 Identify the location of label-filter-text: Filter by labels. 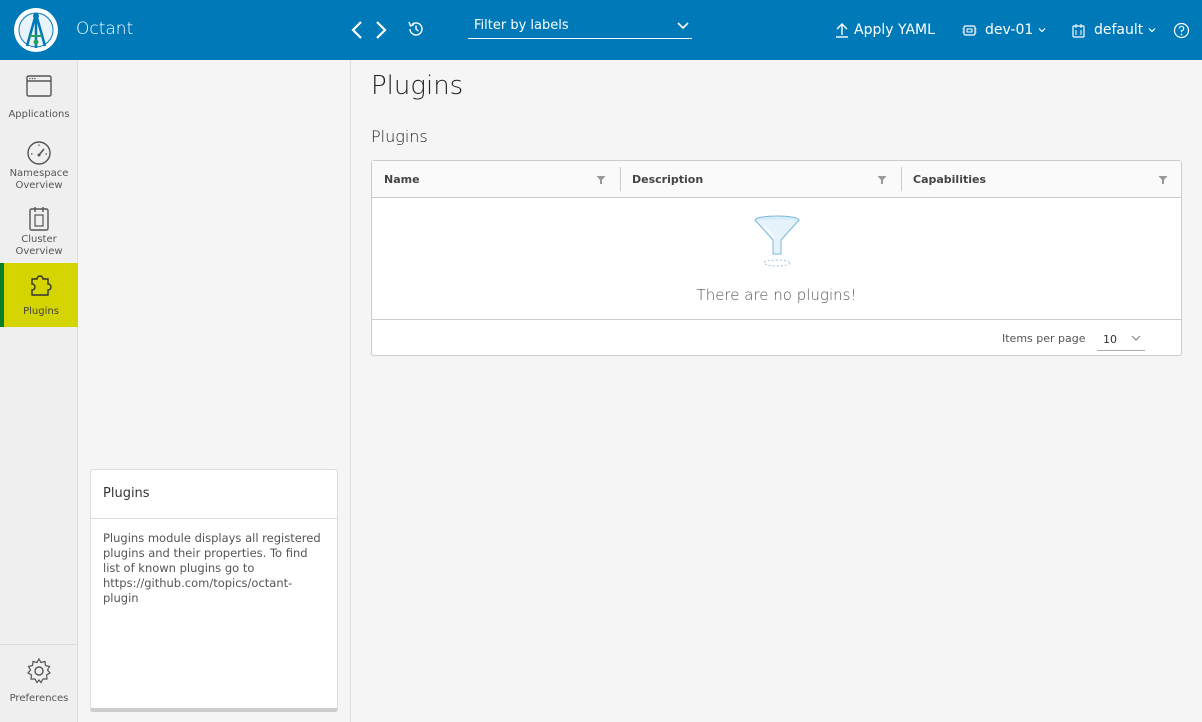
(521, 25).